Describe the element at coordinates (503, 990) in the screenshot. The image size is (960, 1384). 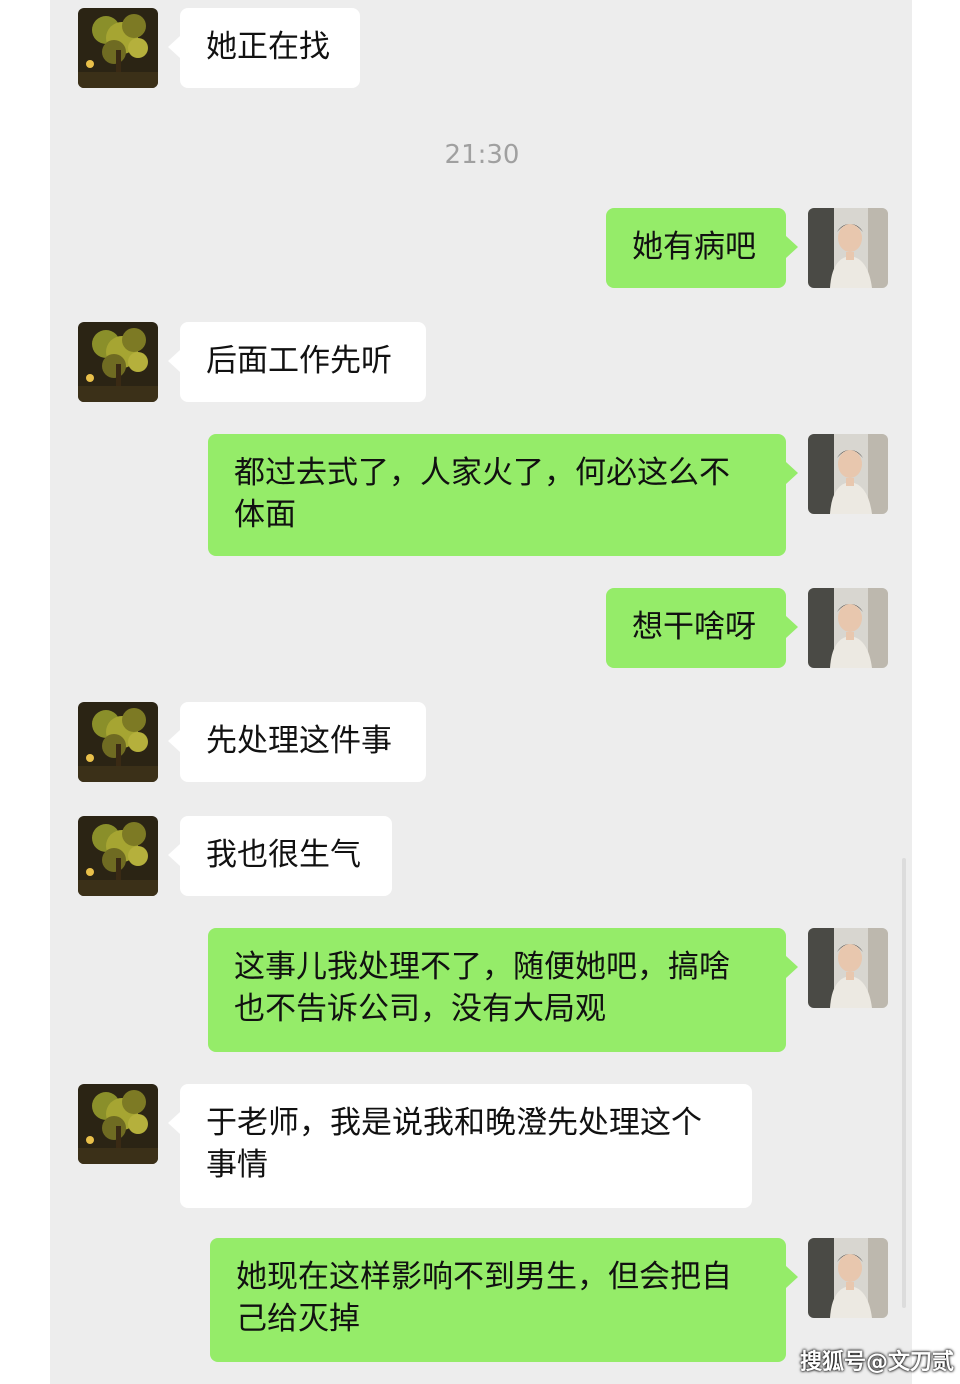
I see `outgoing-message-bubble: 这事儿我处理不了，随便她吧，搞啥也不告诉公司，没有大局观` at that location.